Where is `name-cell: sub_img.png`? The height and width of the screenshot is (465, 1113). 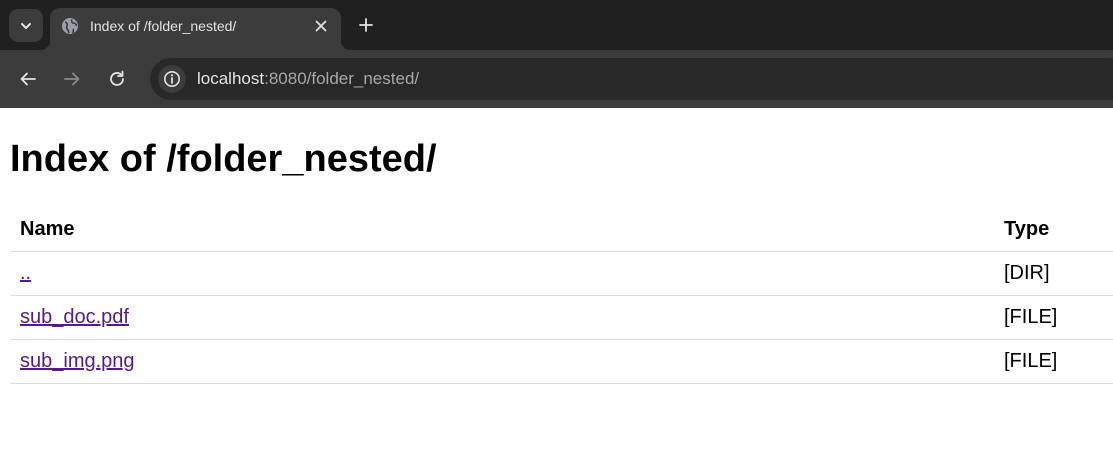 name-cell: sub_img.png is located at coordinates (507, 361).